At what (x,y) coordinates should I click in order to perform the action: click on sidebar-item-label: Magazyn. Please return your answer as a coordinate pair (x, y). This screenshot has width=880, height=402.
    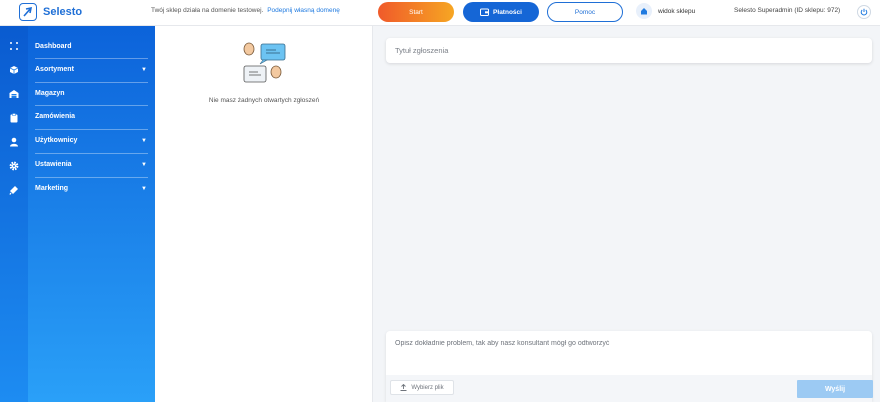
    Looking at the image, I should click on (50, 93).